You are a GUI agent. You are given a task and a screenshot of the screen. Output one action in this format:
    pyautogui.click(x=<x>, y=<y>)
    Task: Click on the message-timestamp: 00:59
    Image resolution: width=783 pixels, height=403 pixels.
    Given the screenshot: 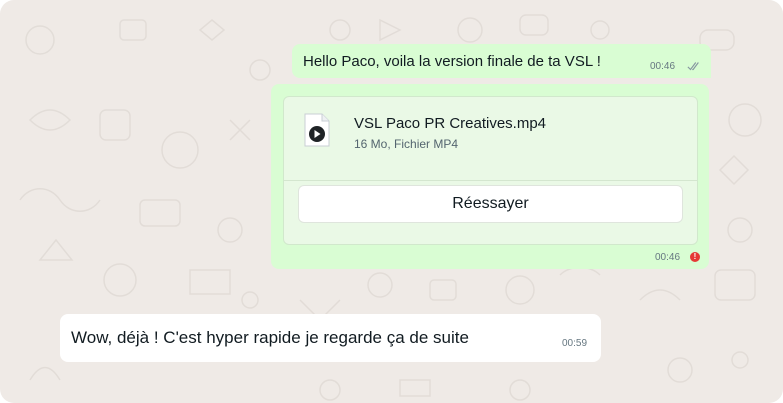 What is the action you would take?
    pyautogui.click(x=575, y=343)
    